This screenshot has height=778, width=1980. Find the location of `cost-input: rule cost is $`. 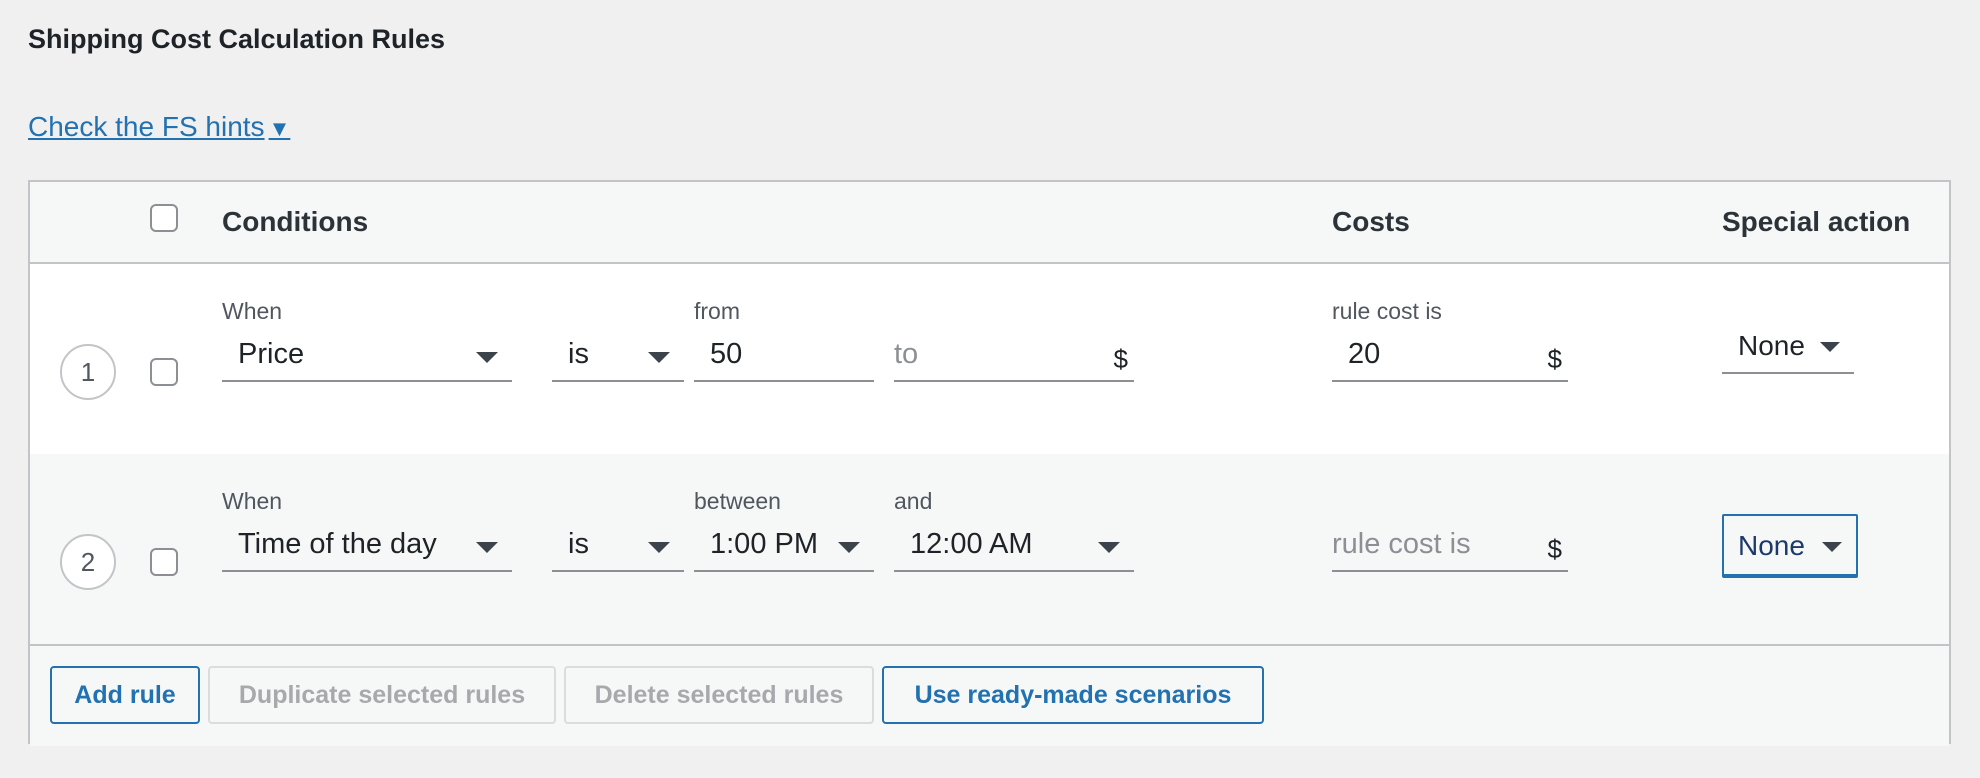

cost-input: rule cost is $ is located at coordinates (1450, 548).